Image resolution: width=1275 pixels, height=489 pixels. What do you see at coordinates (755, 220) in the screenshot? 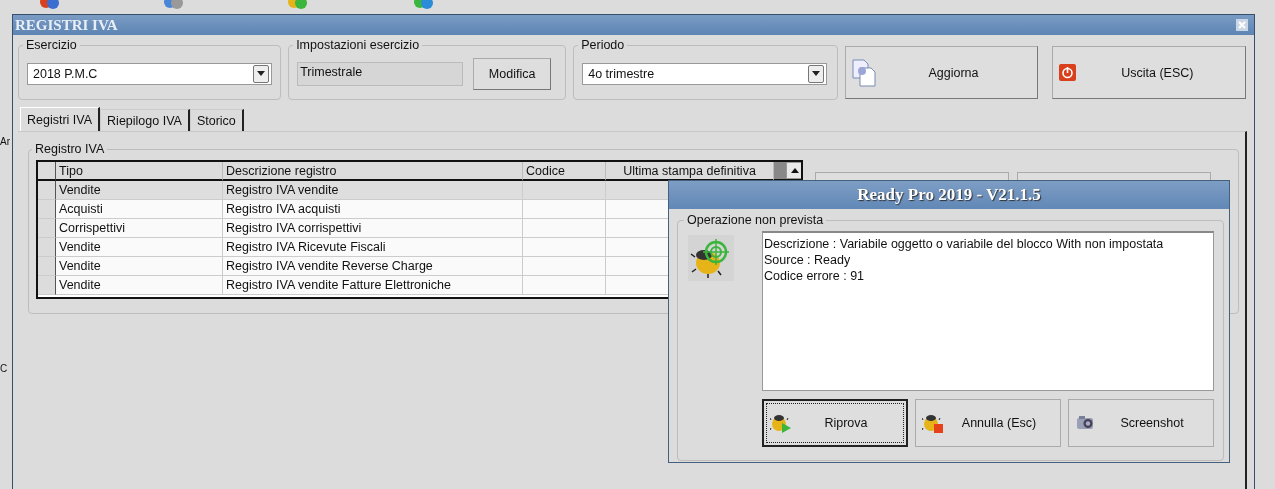
I see `group-label: Operazione non prevista` at bounding box center [755, 220].